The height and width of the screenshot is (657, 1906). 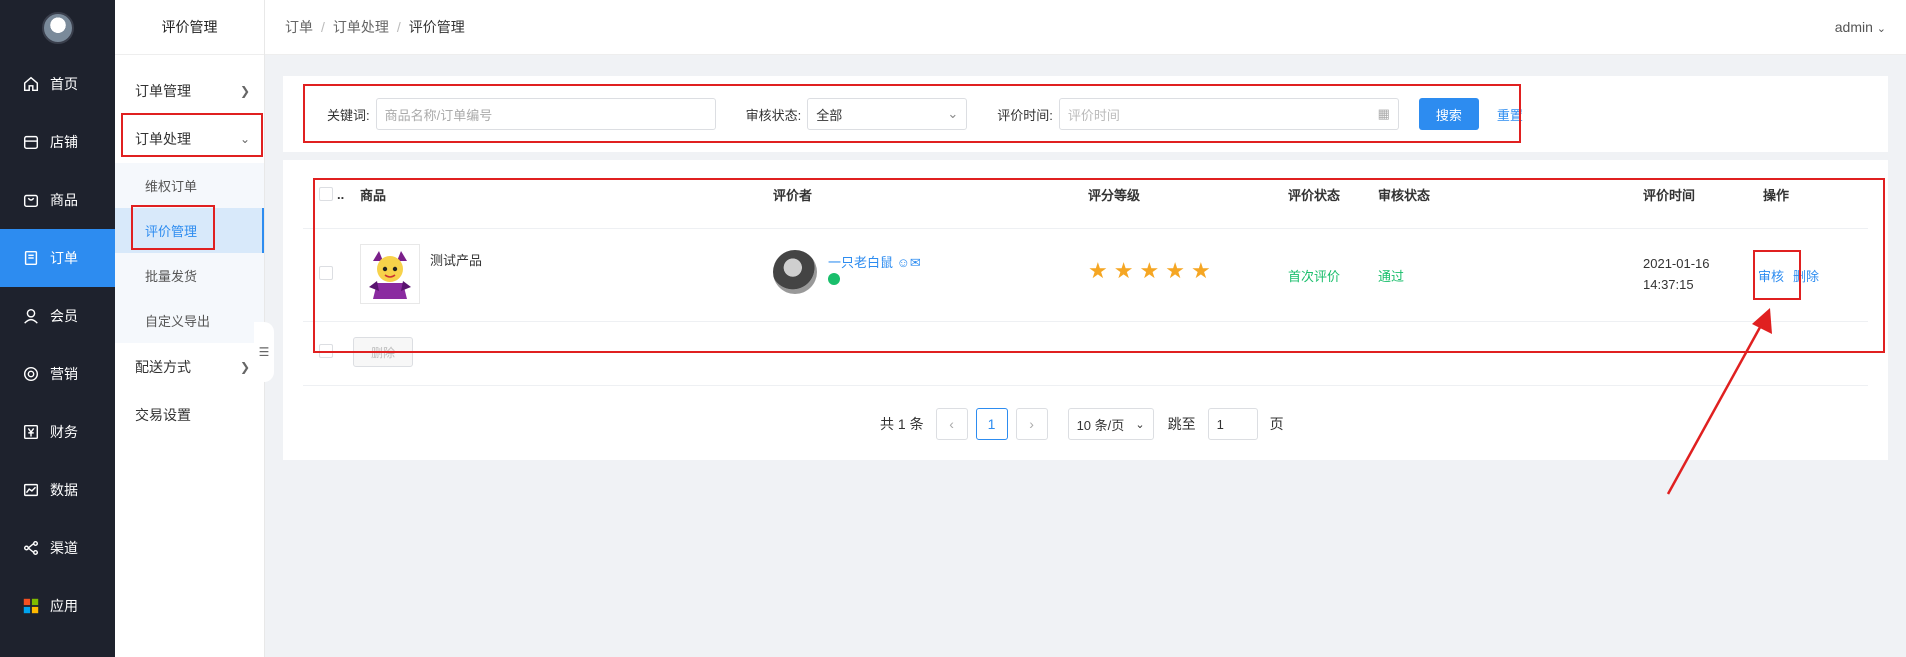 What do you see at coordinates (383, 352) in the screenshot?
I see `bulk-delete-button: 删除` at bounding box center [383, 352].